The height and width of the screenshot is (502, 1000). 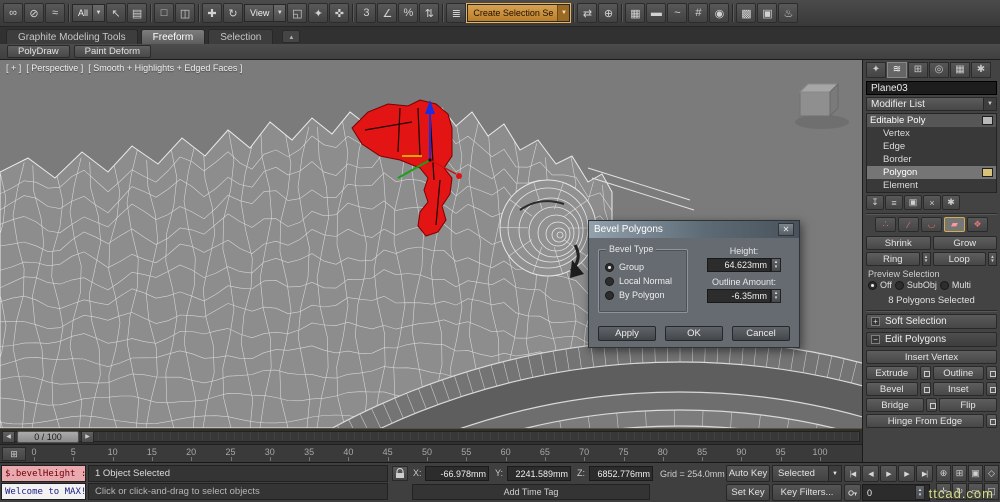 I want to click on create-tab-icon: ✦, so click(x=876, y=69).